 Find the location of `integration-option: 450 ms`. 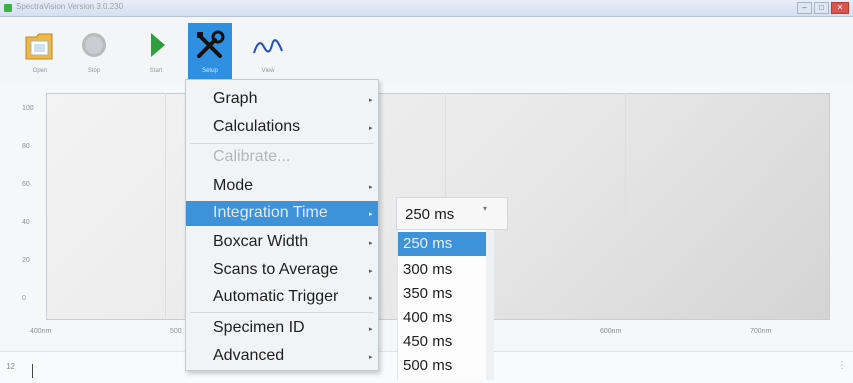

integration-option: 450 ms is located at coordinates (442, 342).